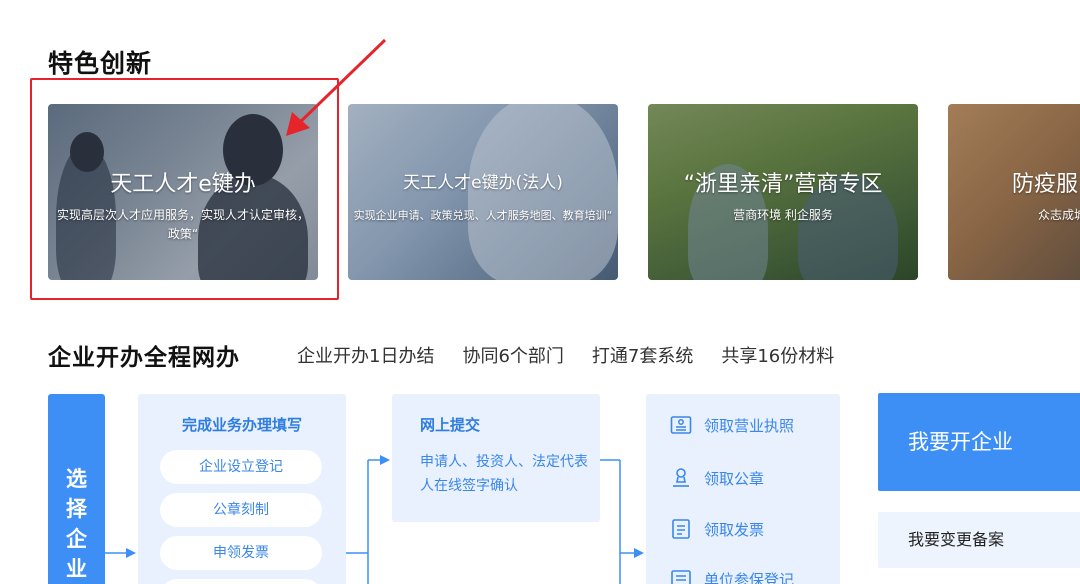 Image resolution: width=1080 pixels, height=584 pixels. What do you see at coordinates (979, 442) in the screenshot?
I see `open-business-button: 我要开企业` at bounding box center [979, 442].